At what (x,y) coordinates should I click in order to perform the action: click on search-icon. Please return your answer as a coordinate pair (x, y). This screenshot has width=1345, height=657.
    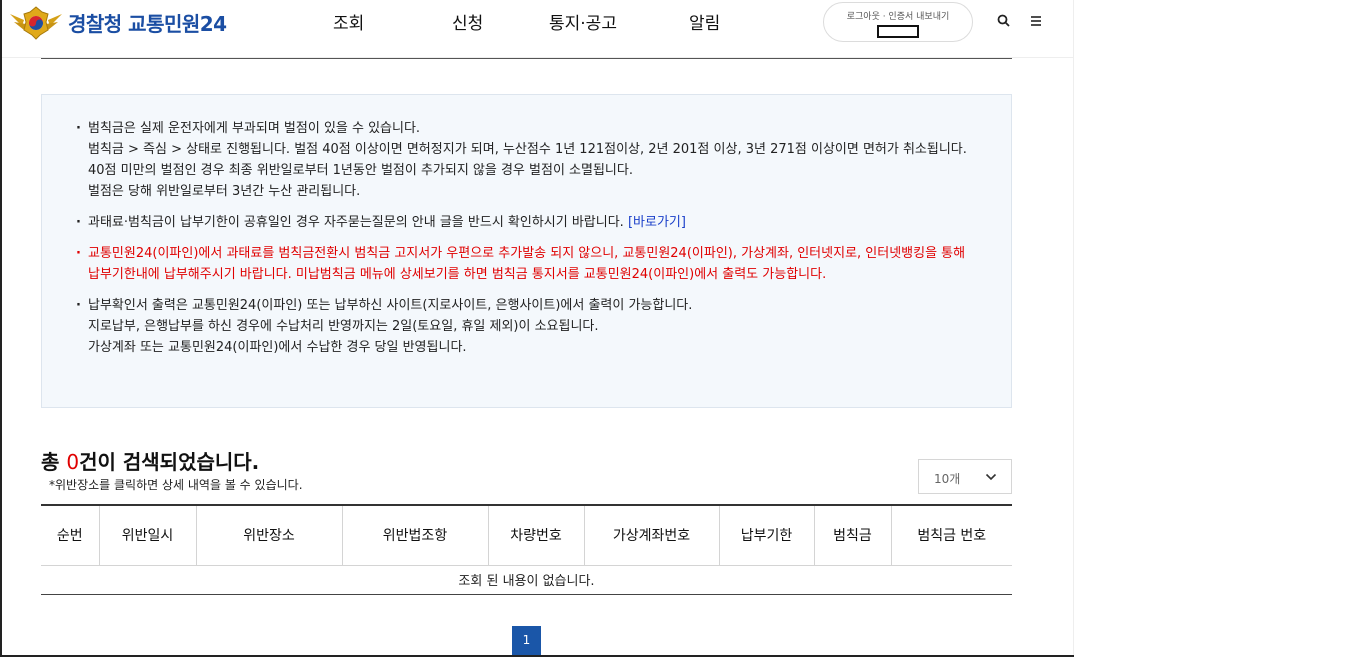
    Looking at the image, I should click on (1004, 21).